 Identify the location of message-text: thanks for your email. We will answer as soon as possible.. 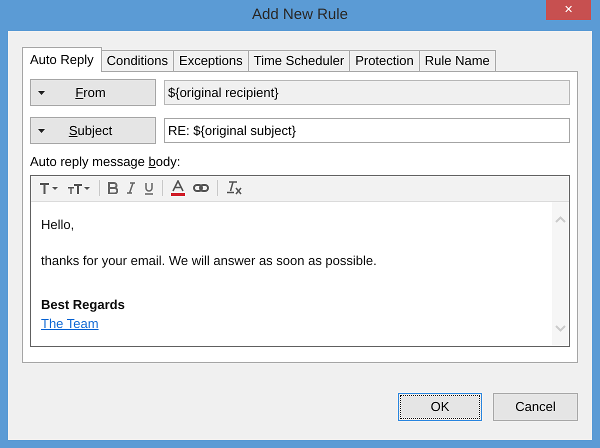
(209, 261).